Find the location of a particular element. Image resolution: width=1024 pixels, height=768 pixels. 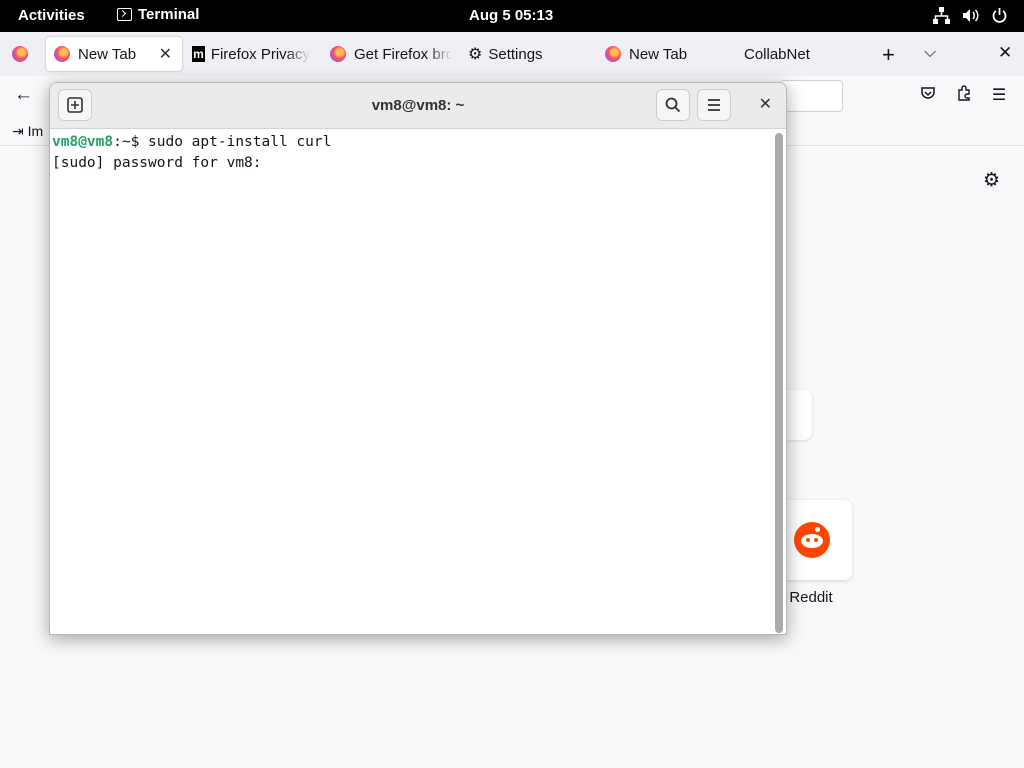

new-tab-button: + is located at coordinates (888, 55).